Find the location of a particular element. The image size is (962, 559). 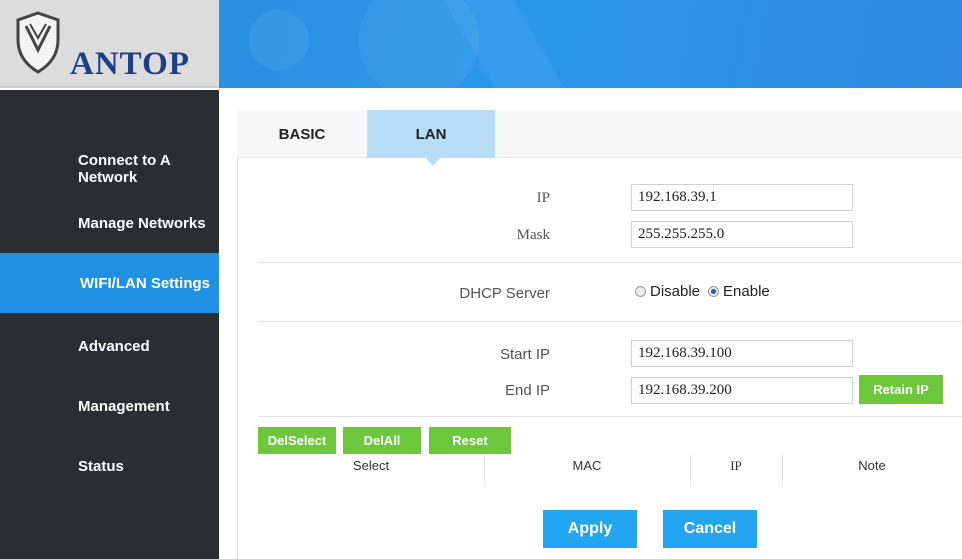

ip-input: 192.168.39.1 is located at coordinates (742, 197).